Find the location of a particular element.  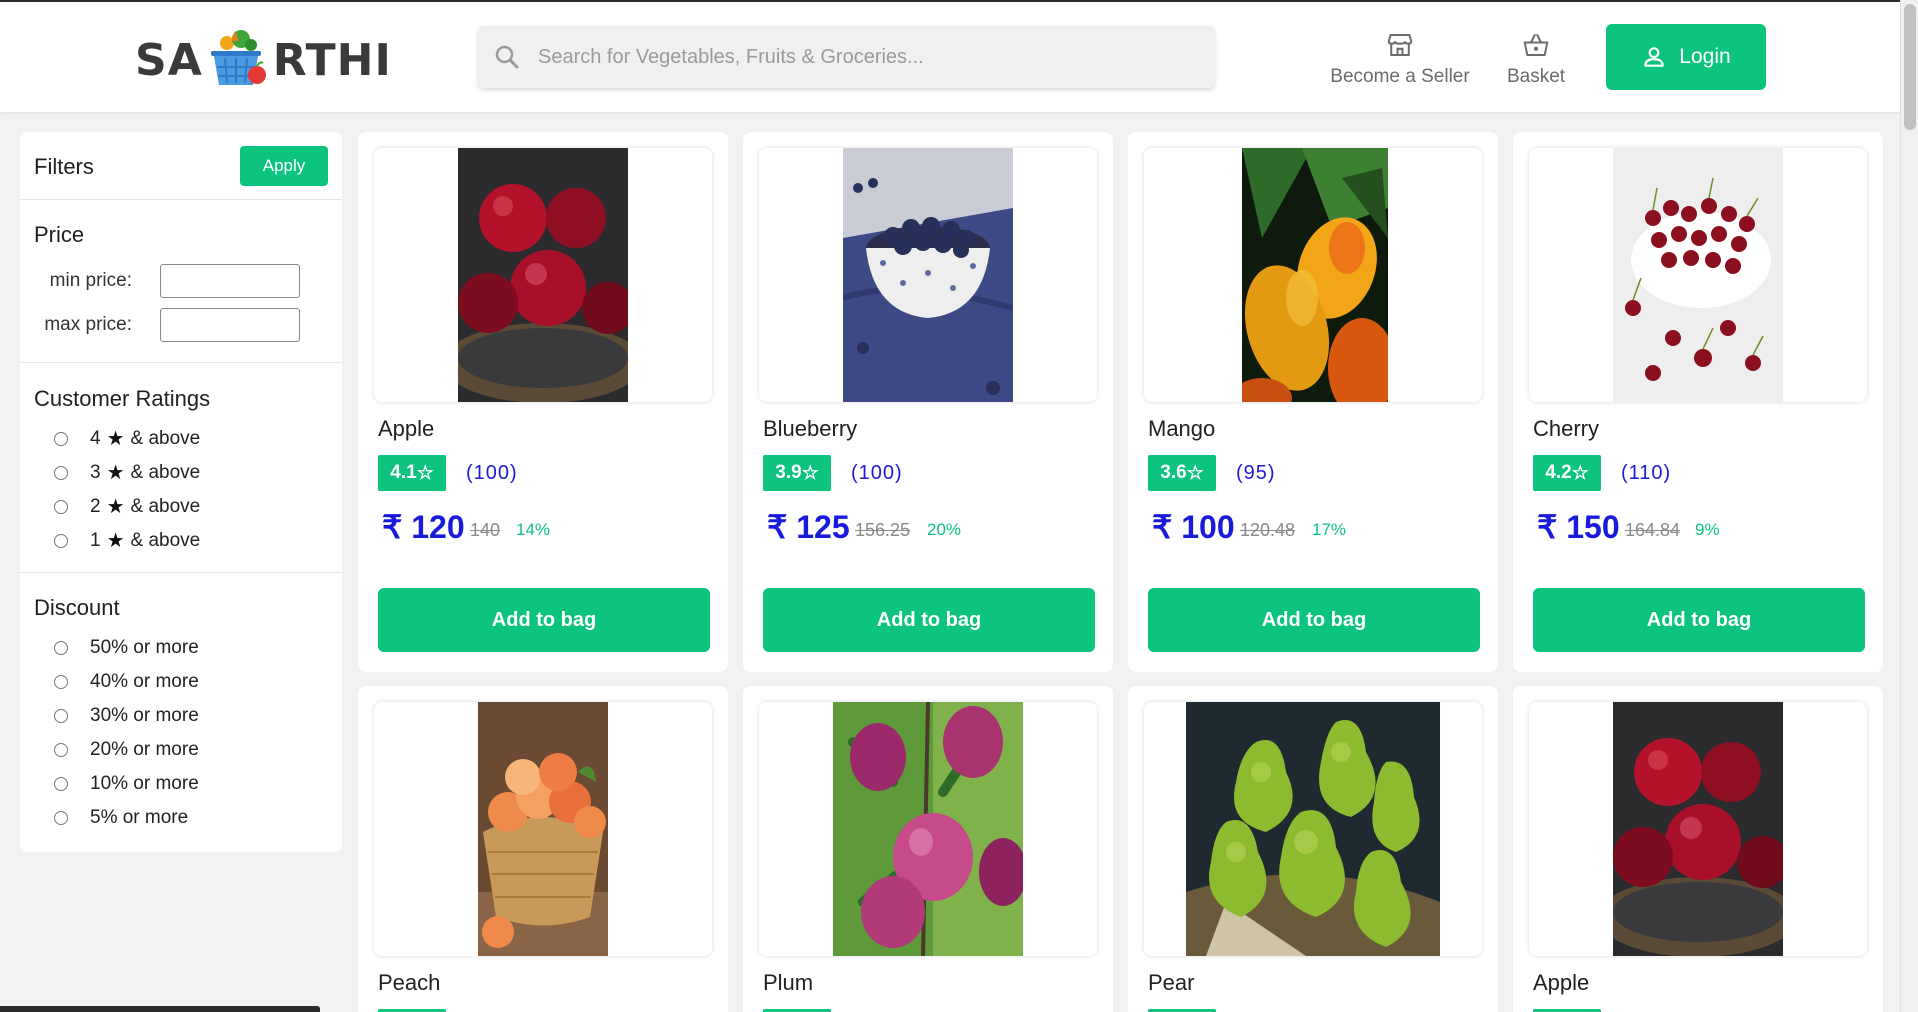

review-count: (110) is located at coordinates (1646, 473).